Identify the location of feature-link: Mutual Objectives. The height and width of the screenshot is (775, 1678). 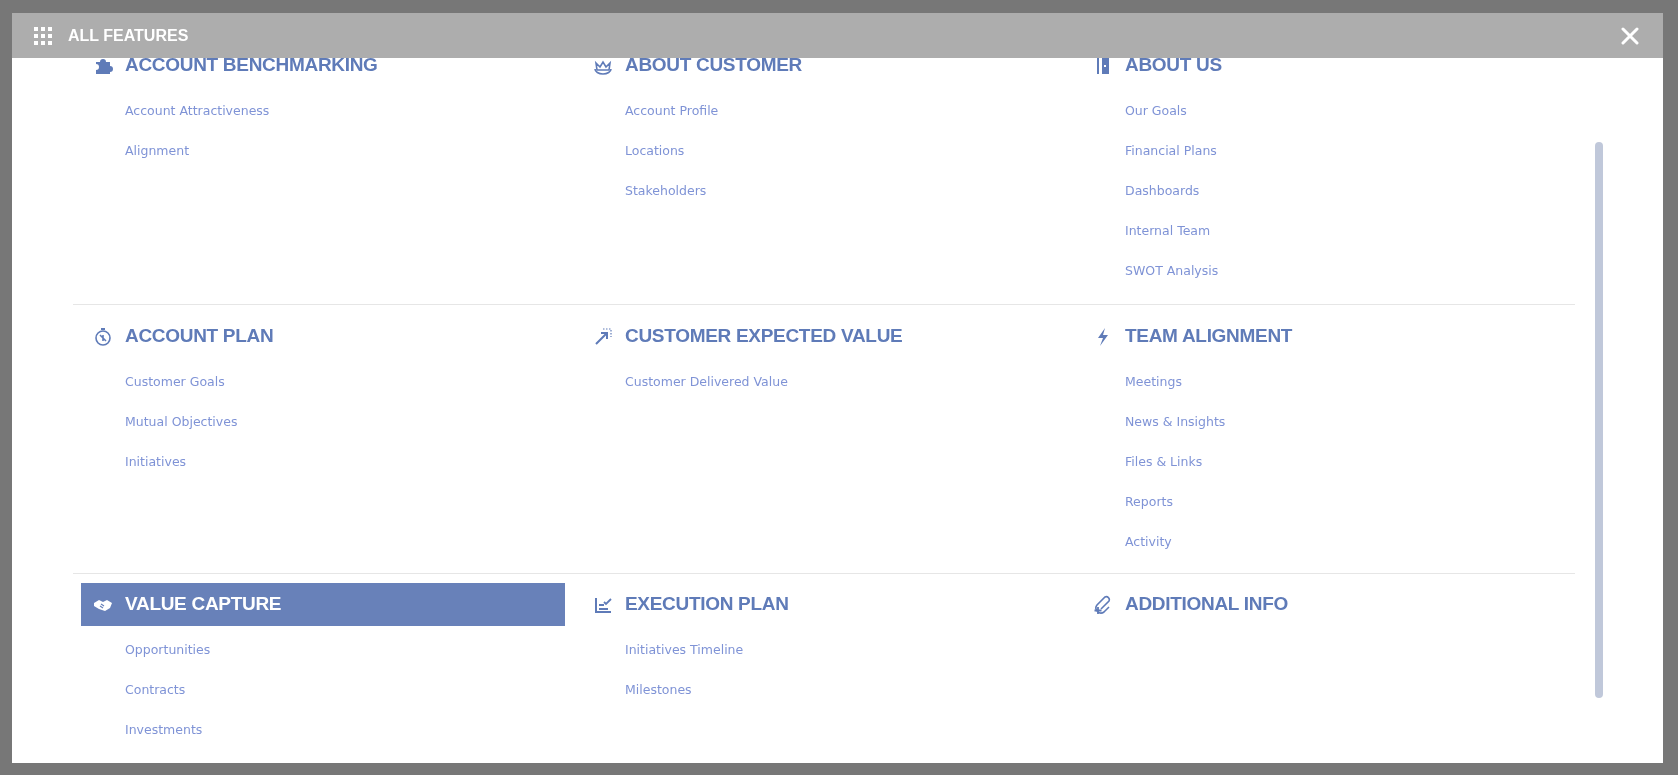
(181, 422).